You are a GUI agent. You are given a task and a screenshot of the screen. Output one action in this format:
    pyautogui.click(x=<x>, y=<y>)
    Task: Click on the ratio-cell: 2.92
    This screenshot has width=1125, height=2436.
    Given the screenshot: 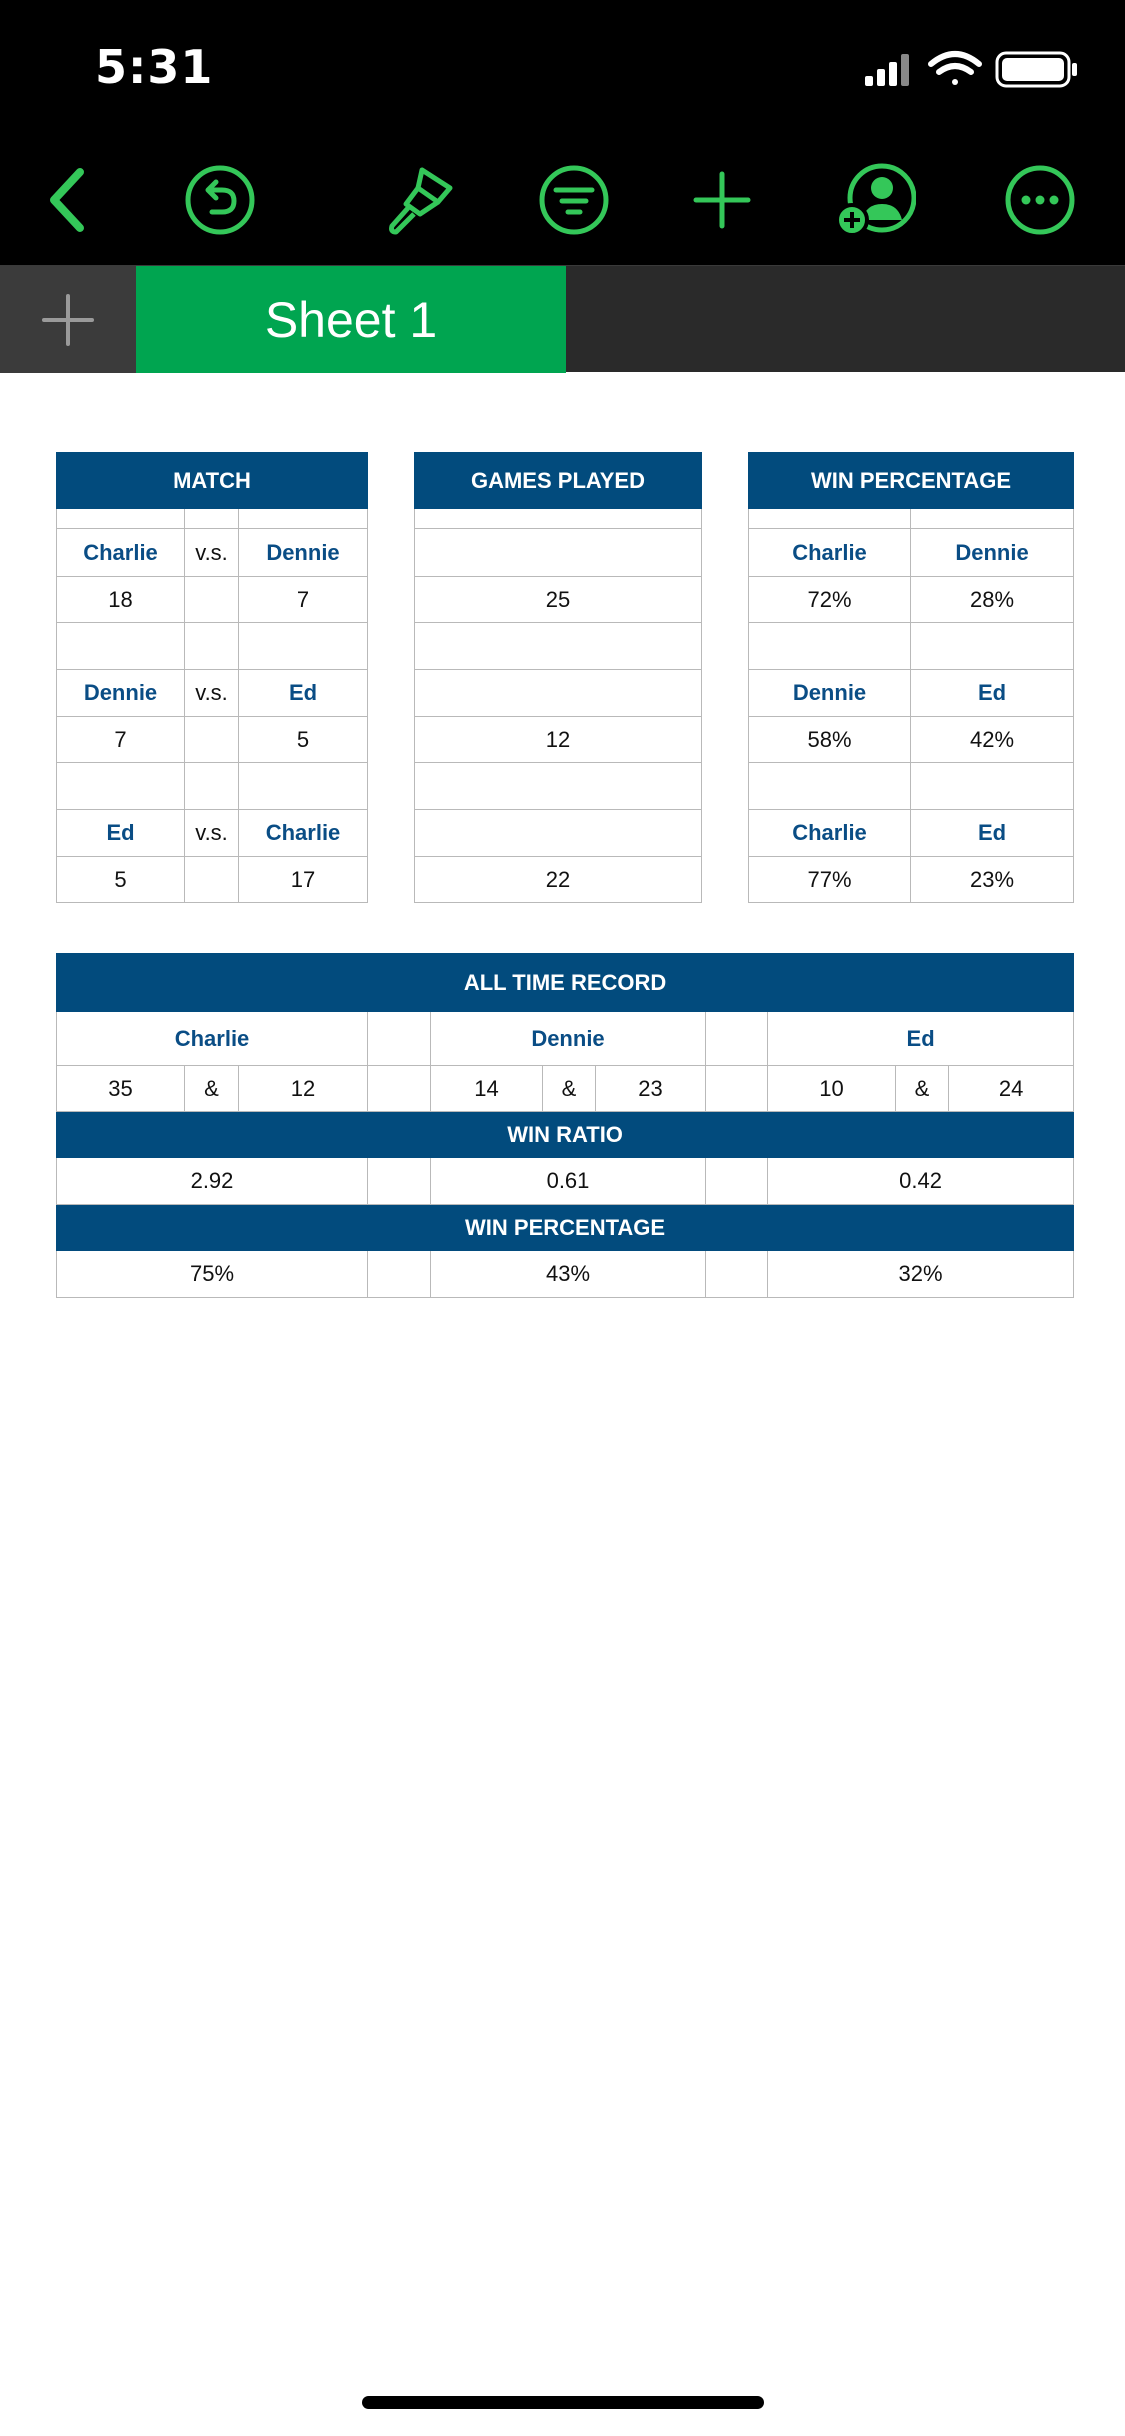 What is the action you would take?
    pyautogui.click(x=212, y=1181)
    